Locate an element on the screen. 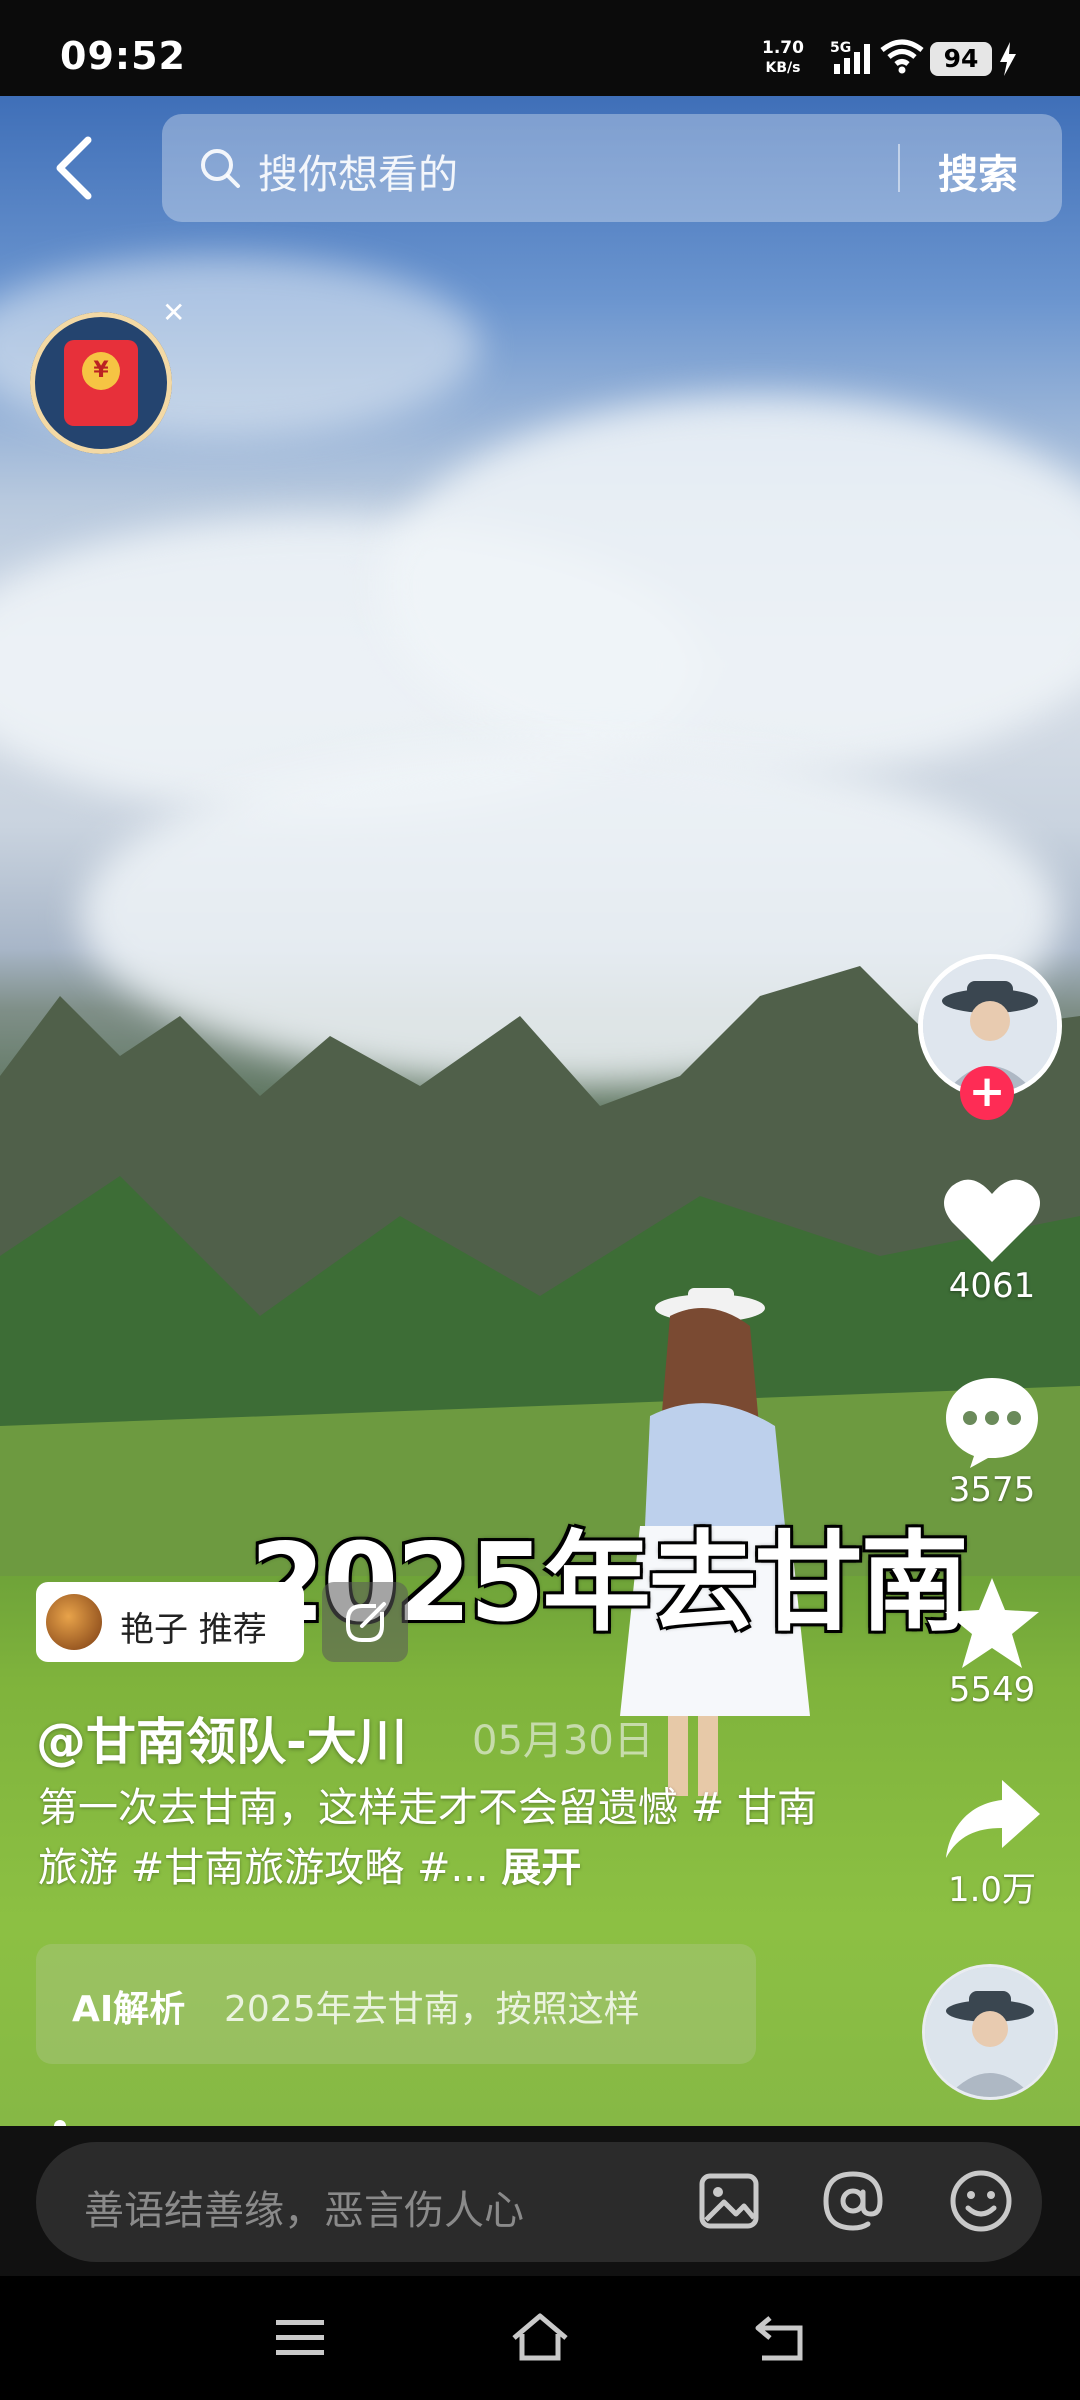 Image resolution: width=1080 pixels, height=2400 pixels. ai-analysis-box: AI解析 2025年去甘南，按照这样 is located at coordinates (396, 2004).